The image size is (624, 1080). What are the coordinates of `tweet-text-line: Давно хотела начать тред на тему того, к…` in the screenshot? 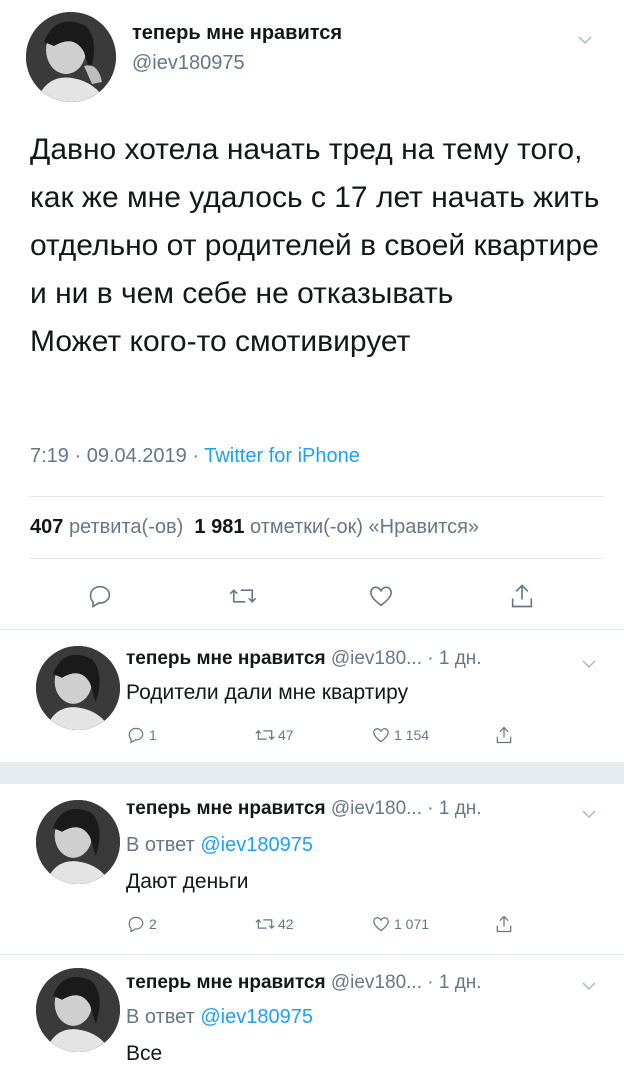 It's located at (315, 221).